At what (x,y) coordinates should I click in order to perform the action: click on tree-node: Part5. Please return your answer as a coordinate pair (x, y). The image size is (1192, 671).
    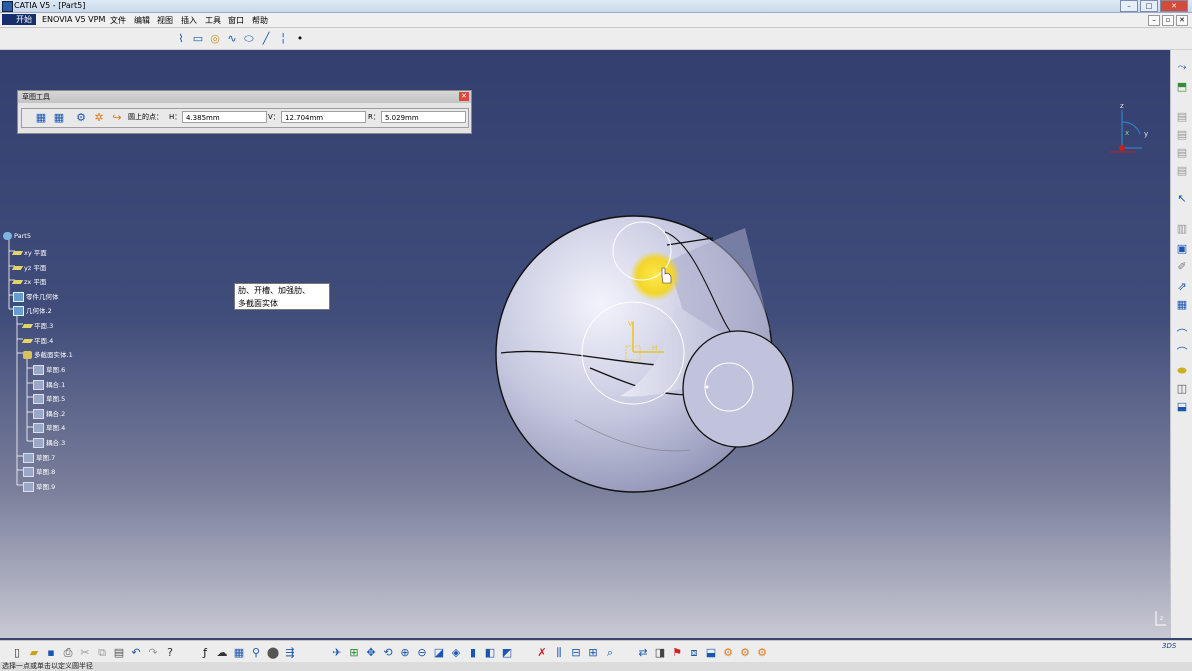
    Looking at the image, I should click on (17, 236).